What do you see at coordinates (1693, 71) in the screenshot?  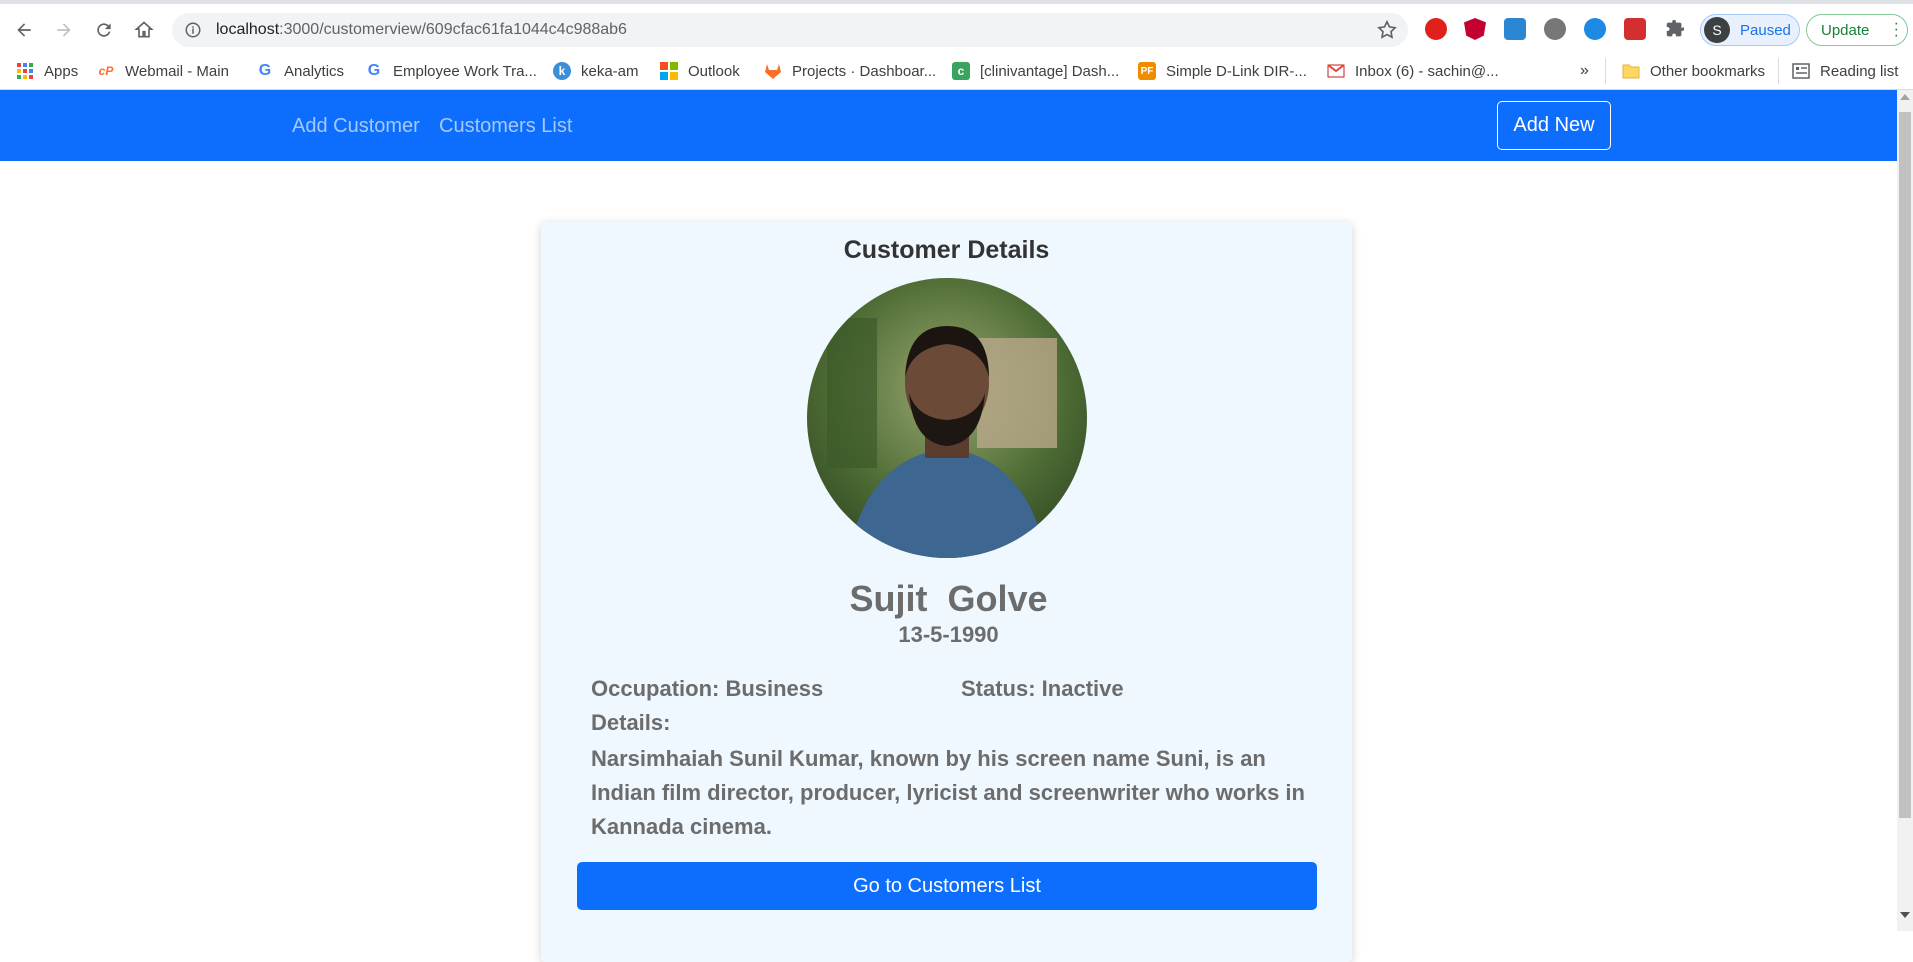 I see `bookmark-other-bookmarks: Other bookmarks` at bounding box center [1693, 71].